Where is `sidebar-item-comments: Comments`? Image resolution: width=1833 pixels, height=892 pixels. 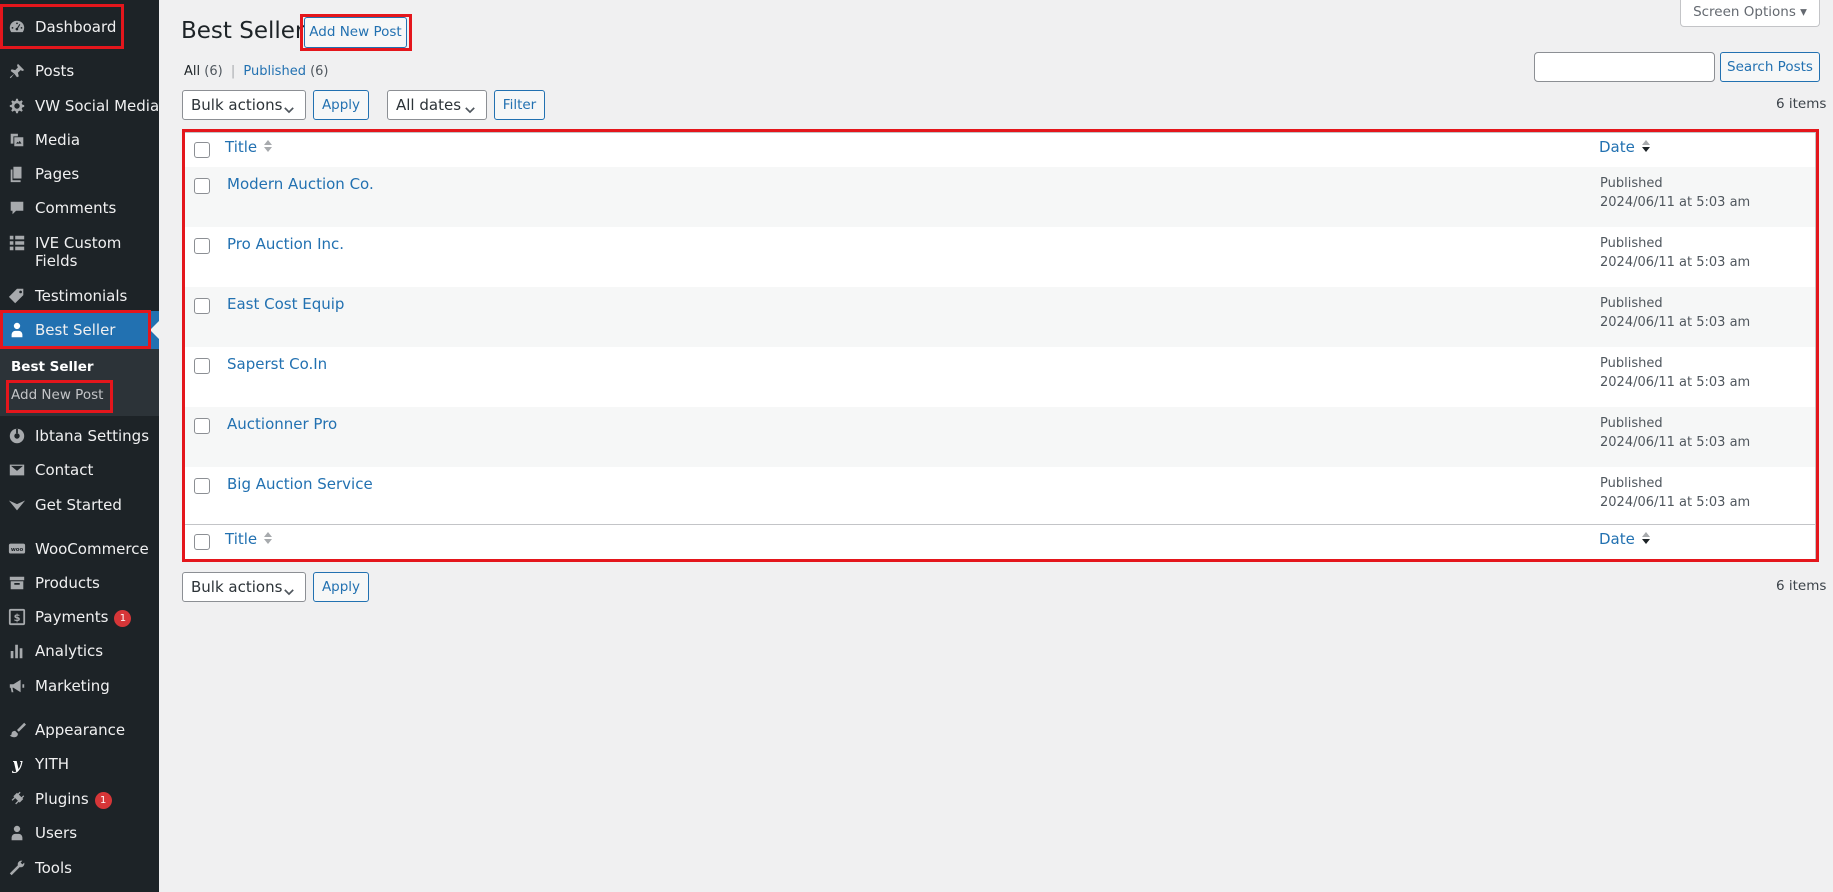
sidebar-item-comments: Comments is located at coordinates (79, 208).